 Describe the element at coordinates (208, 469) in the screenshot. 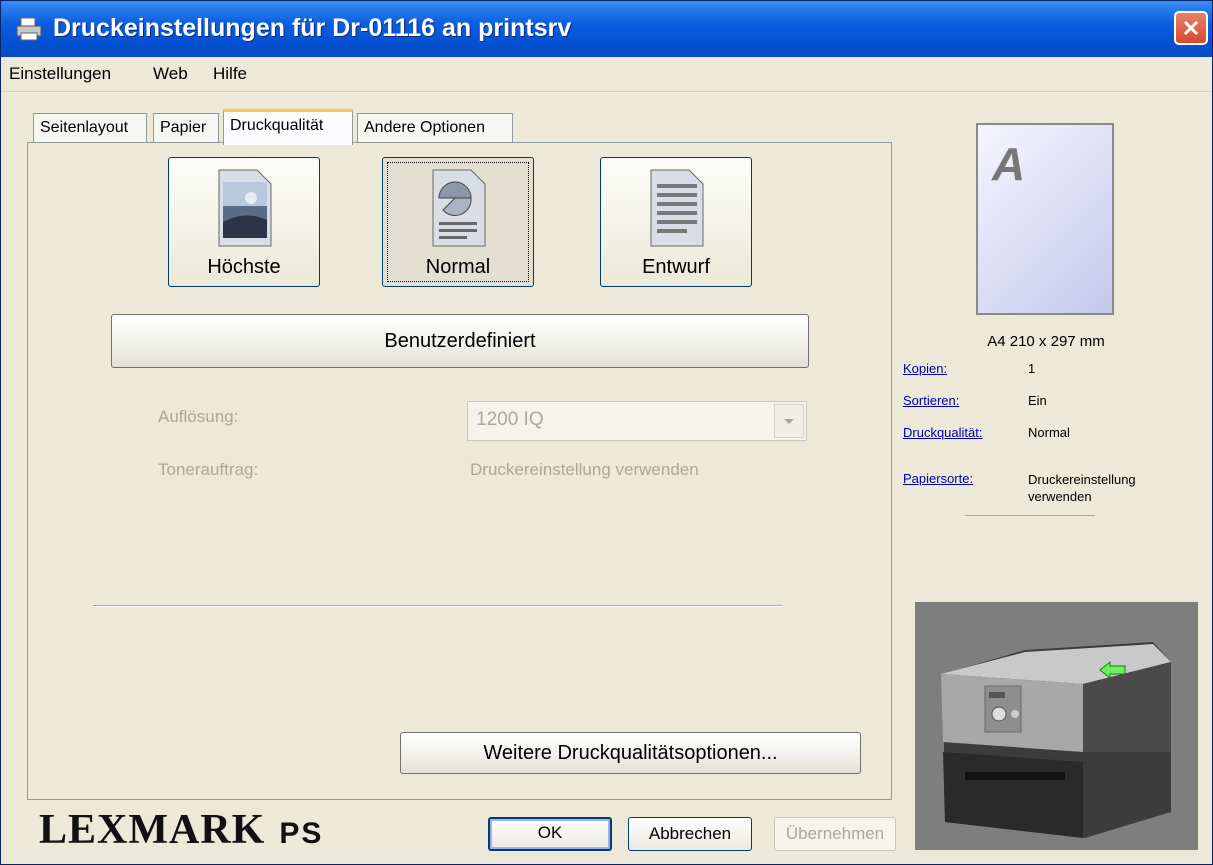

I see `toner-label: Tonerauftrag:` at that location.